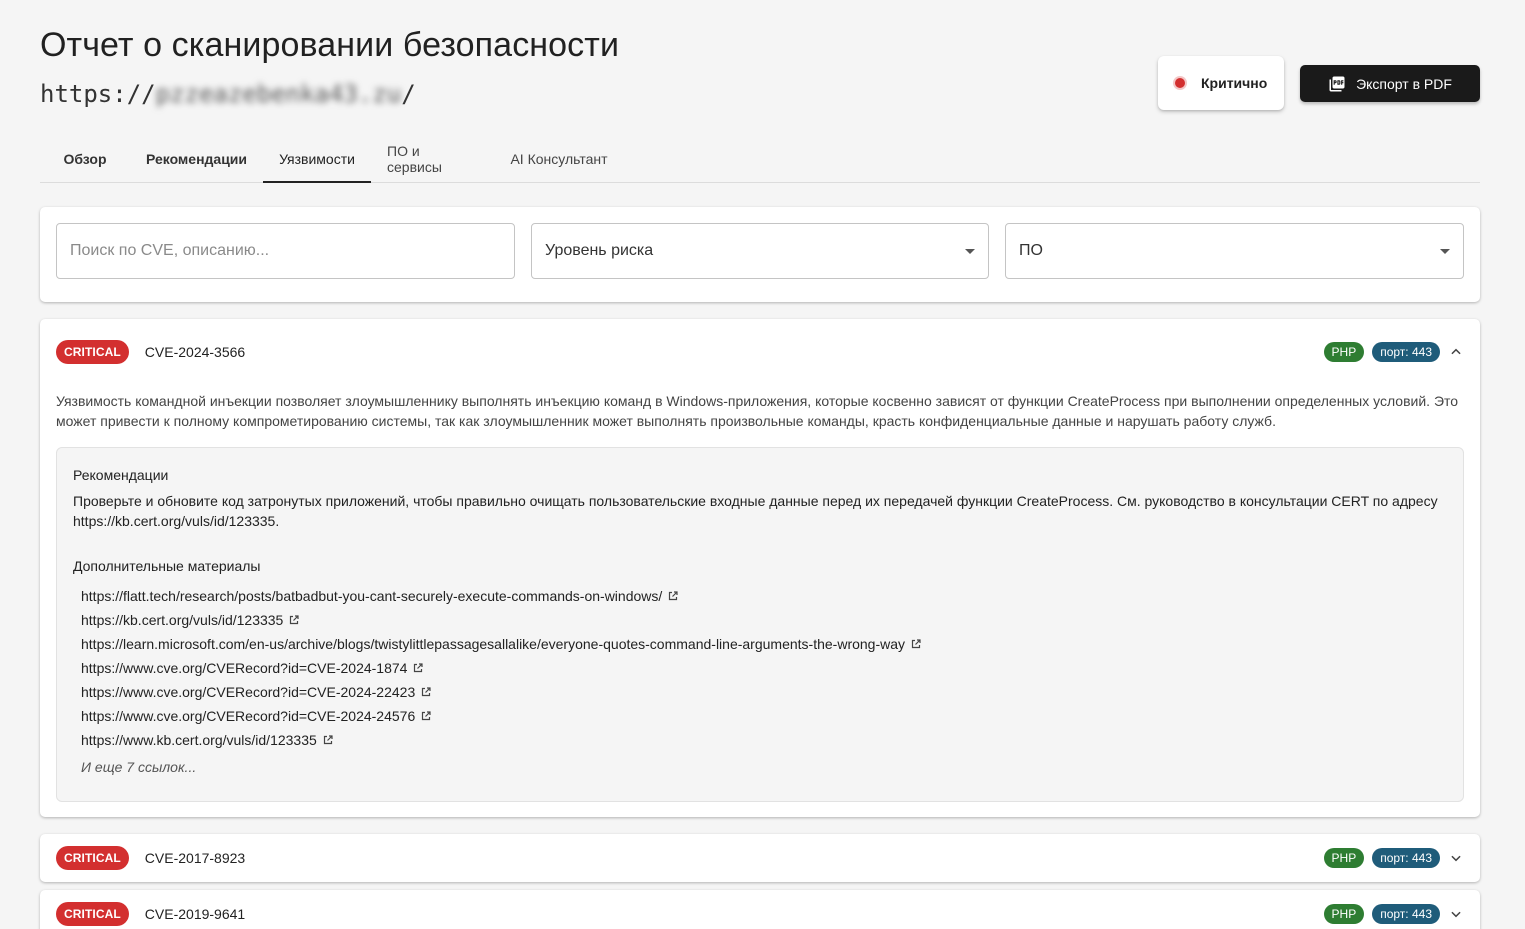  Describe the element at coordinates (195, 914) in the screenshot. I see `cve-id: CVE-2019-9641` at that location.